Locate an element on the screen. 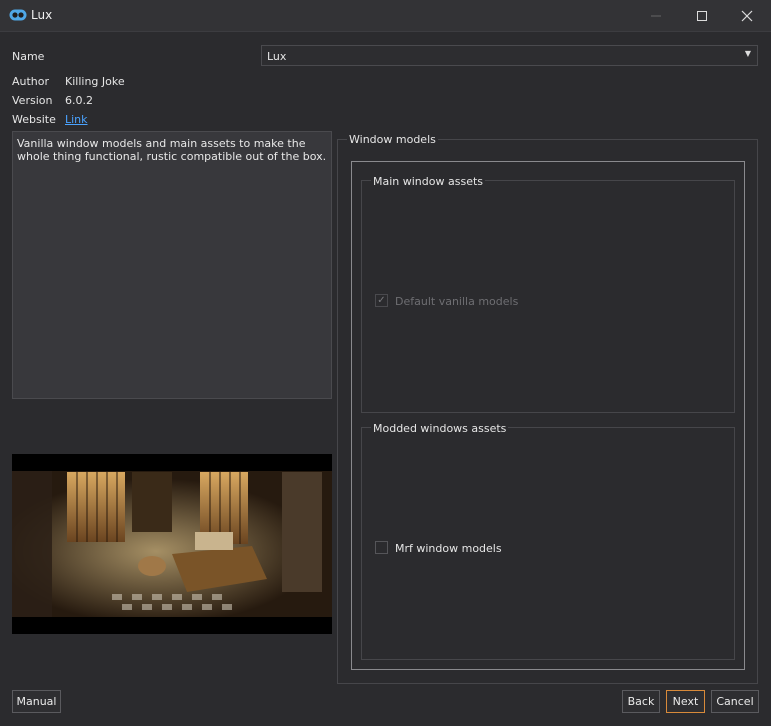  name-dropdown: Lux ▼ is located at coordinates (509, 55).